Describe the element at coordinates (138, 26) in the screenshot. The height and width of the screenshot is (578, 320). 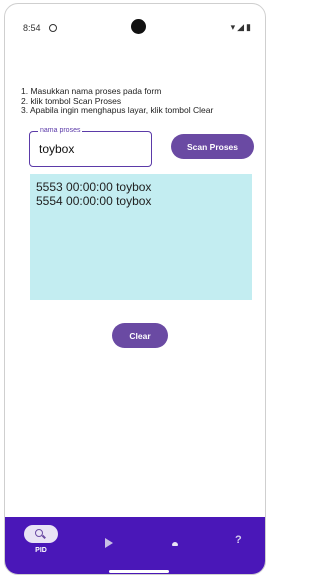
I see `camera-cutout` at that location.